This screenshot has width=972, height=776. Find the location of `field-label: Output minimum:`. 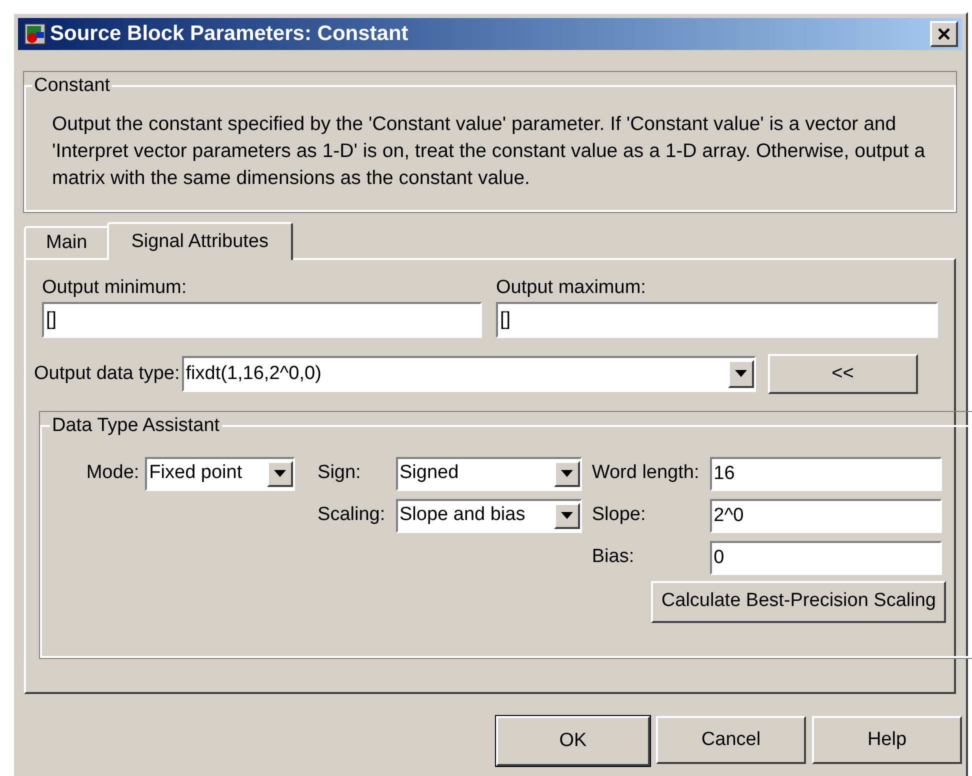

field-label: Output minimum: is located at coordinates (115, 288).